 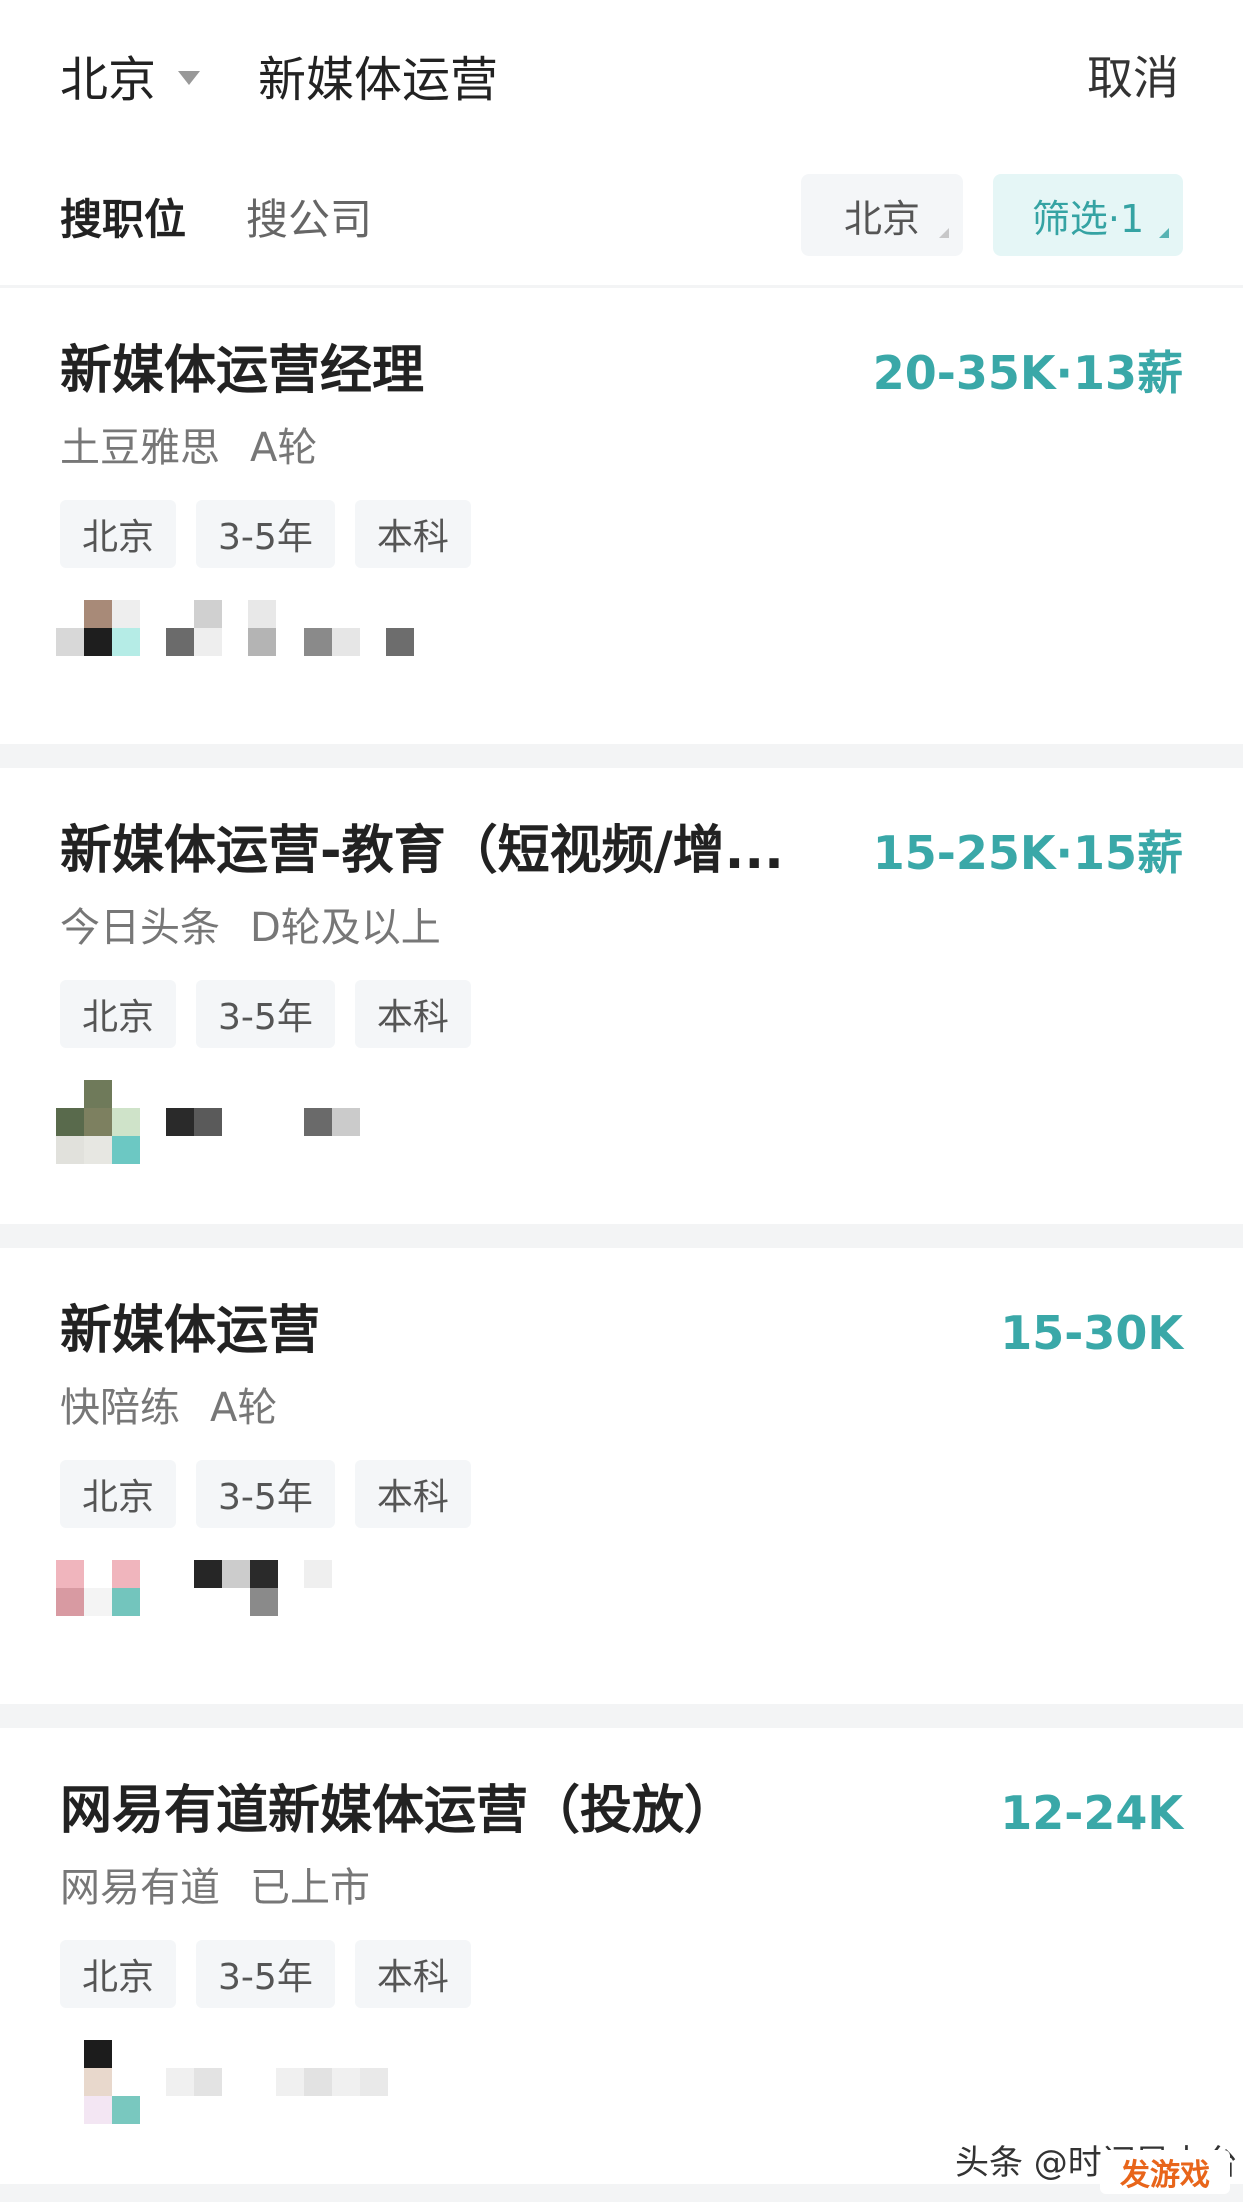 I want to click on company-info: 土豆雅思 A轮, so click(x=188, y=448).